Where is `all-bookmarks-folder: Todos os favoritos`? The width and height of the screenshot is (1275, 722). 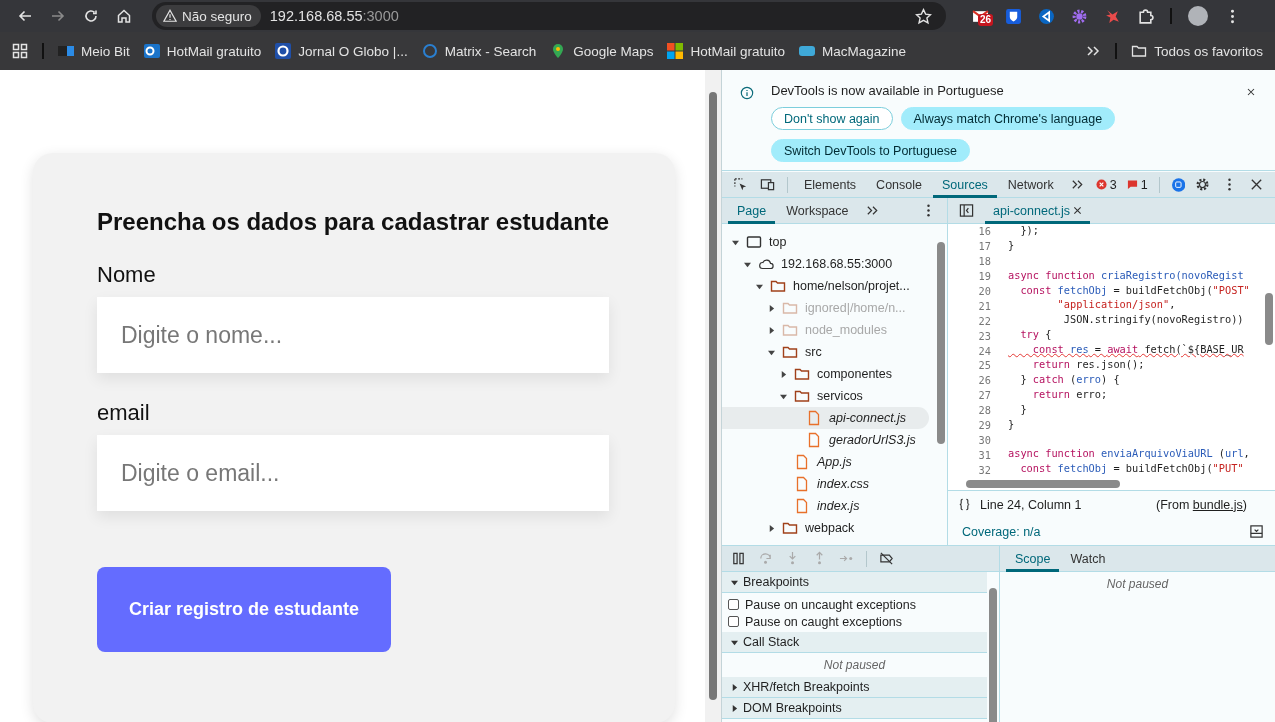
all-bookmarks-folder: Todos os favoritos is located at coordinates (1197, 51).